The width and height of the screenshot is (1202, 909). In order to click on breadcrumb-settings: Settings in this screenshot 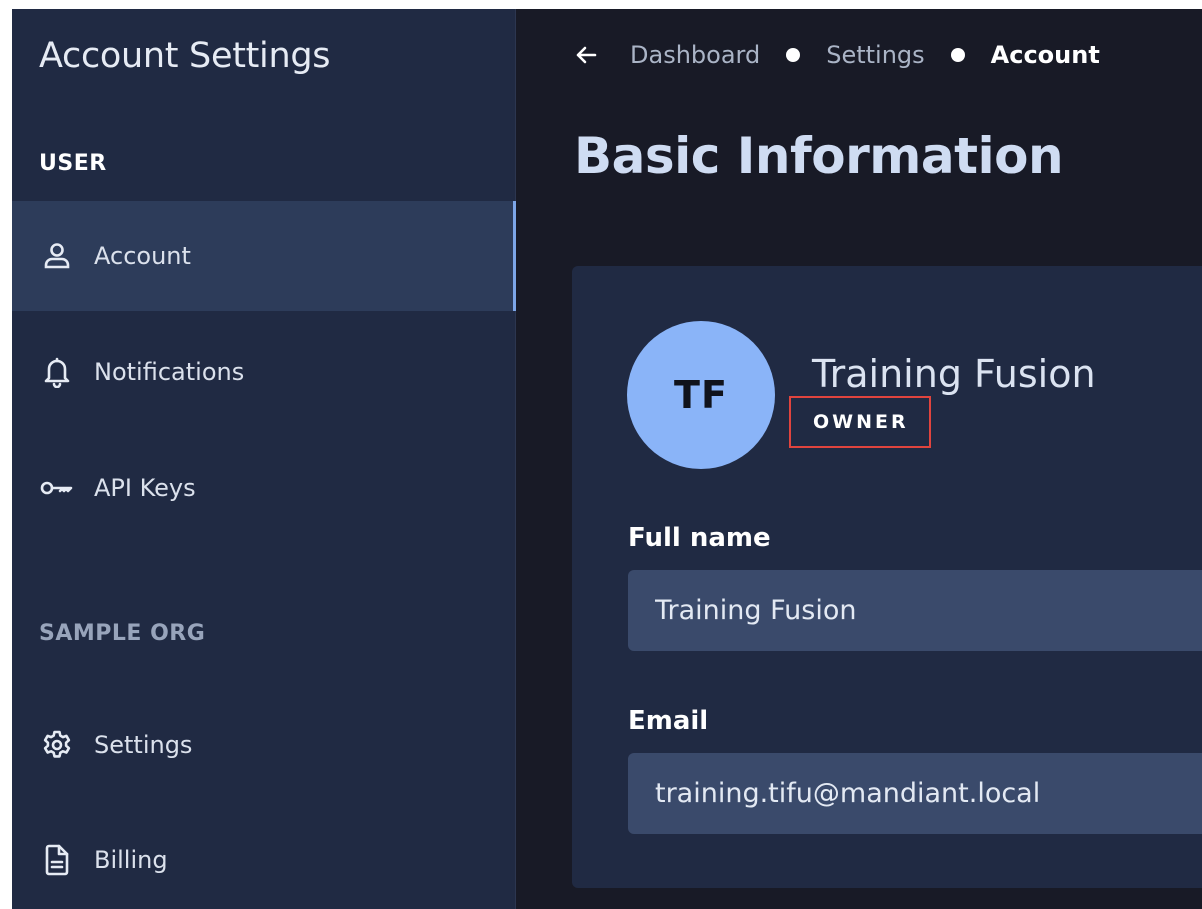, I will do `click(875, 55)`.